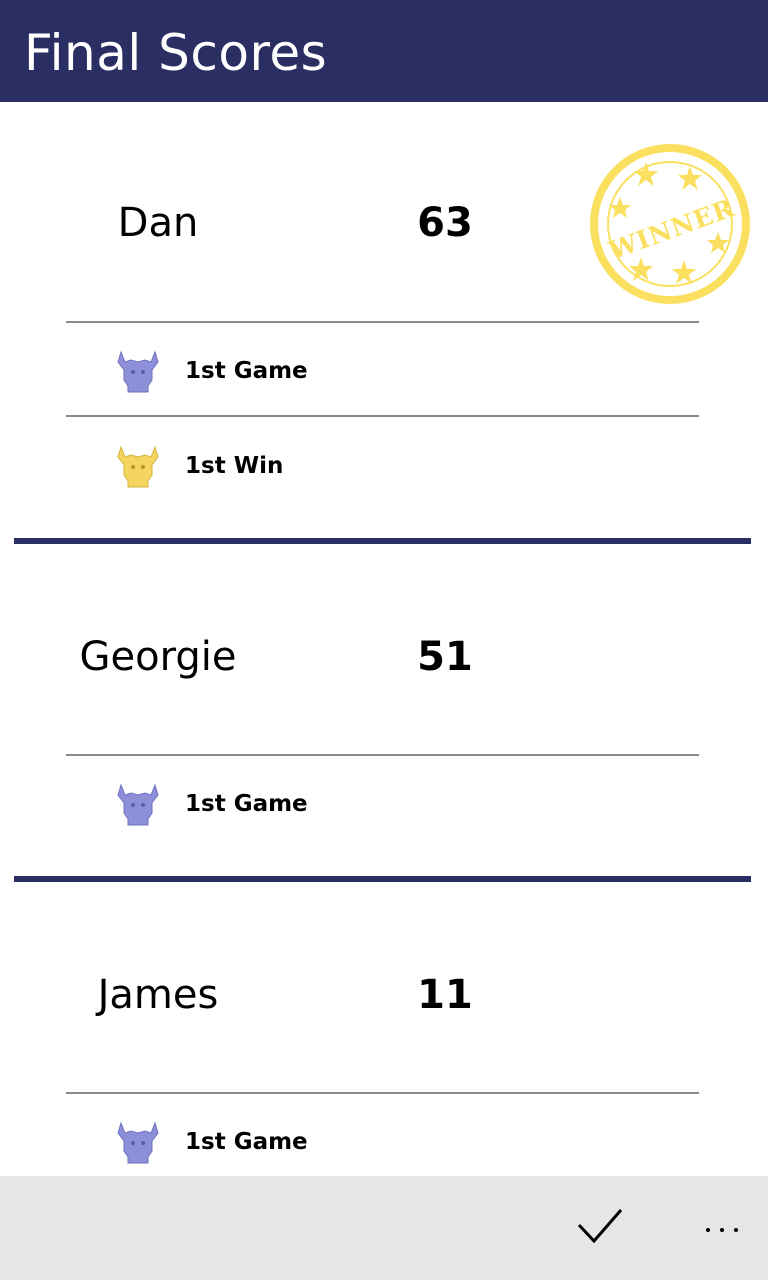 This screenshot has height=1280, width=768. Describe the element at coordinates (445, 223) in the screenshot. I see `player-score: 63` at that location.